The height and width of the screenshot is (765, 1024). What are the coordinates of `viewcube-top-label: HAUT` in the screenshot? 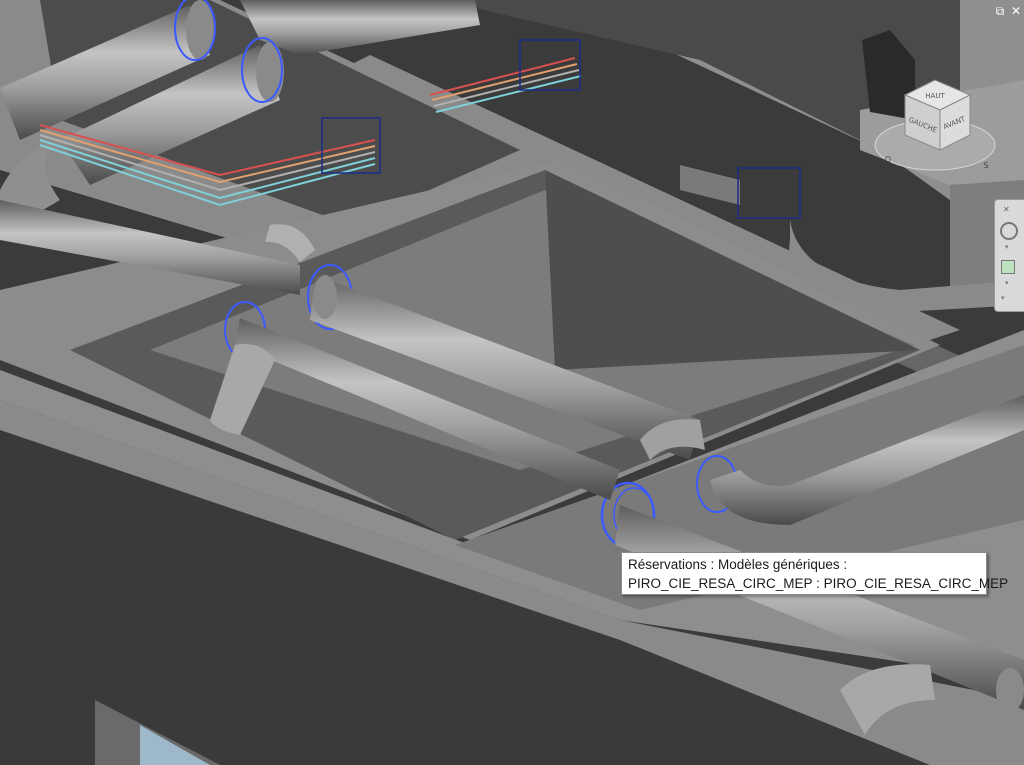 It's located at (935, 96).